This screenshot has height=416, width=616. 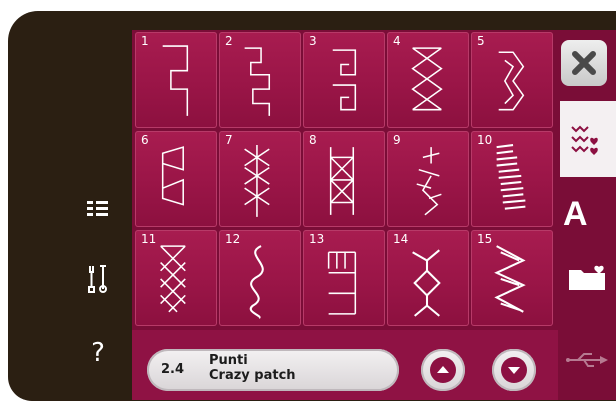 I want to click on zigzag-stitch-icon, so click(x=510, y=279).